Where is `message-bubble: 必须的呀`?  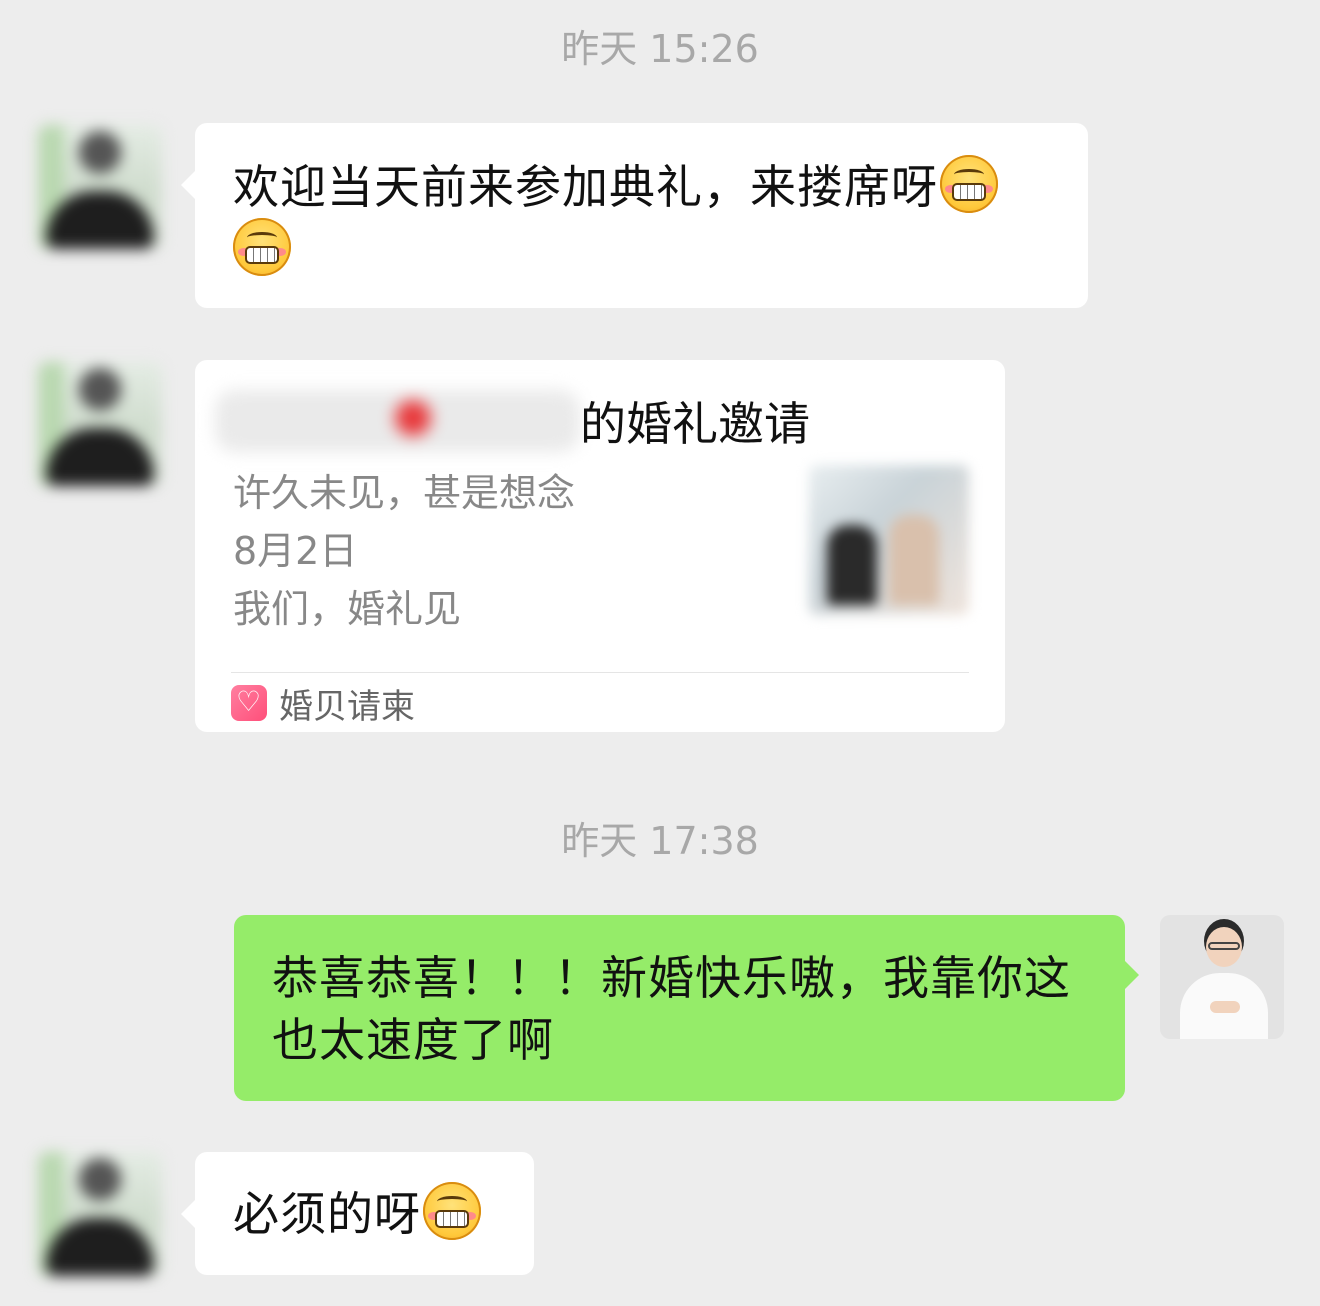
message-bubble: 必须的呀 is located at coordinates (357, 1213).